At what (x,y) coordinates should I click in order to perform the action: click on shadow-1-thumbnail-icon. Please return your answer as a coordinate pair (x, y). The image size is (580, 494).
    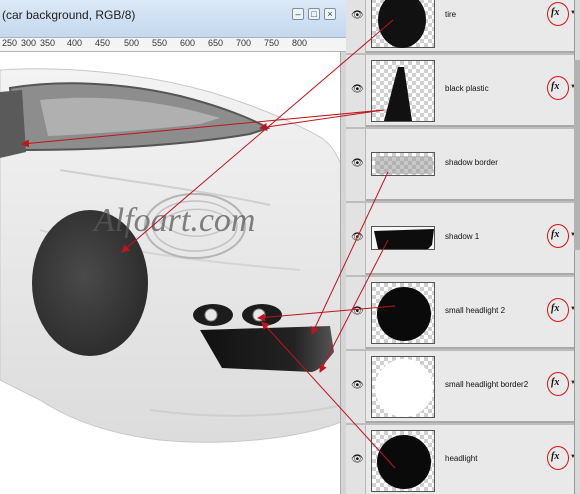
    Looking at the image, I should click on (404, 239).